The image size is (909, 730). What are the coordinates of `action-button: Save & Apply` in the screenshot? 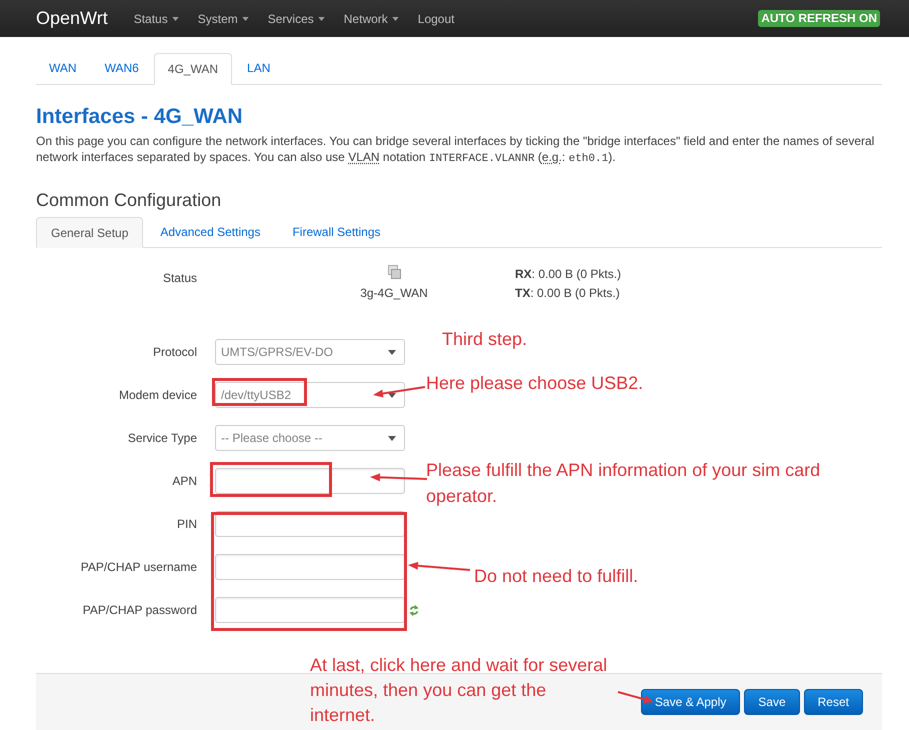 It's located at (690, 702).